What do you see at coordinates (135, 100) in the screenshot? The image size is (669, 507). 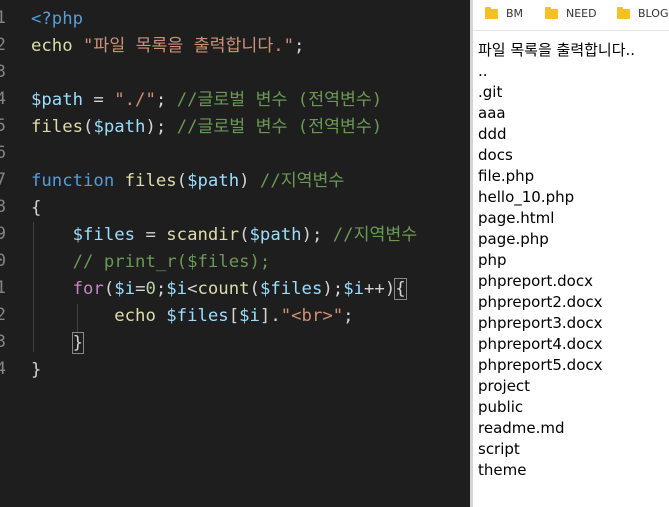 I see `token: "./"` at bounding box center [135, 100].